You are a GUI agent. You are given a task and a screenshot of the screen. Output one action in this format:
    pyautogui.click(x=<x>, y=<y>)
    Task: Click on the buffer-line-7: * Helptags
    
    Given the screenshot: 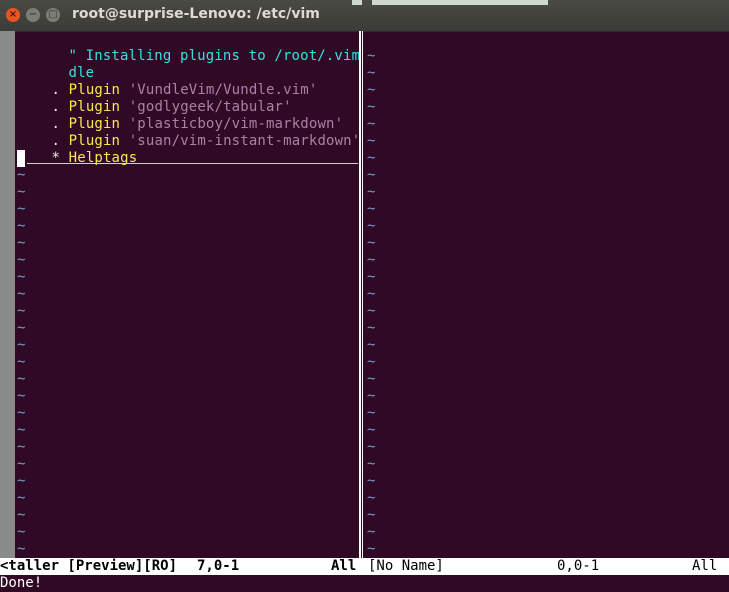 What is the action you would take?
    pyautogui.click(x=68, y=149)
    